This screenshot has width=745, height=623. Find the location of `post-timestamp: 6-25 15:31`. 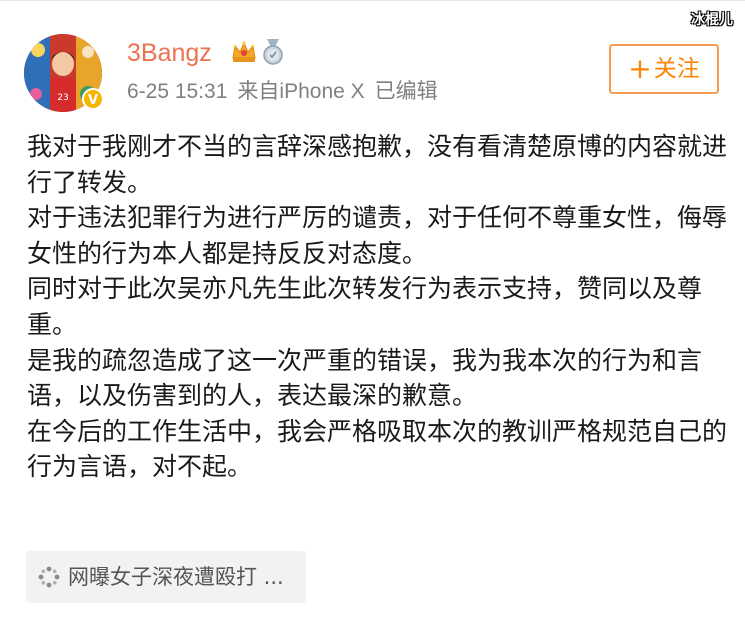

post-timestamp: 6-25 15:31 is located at coordinates (177, 91).